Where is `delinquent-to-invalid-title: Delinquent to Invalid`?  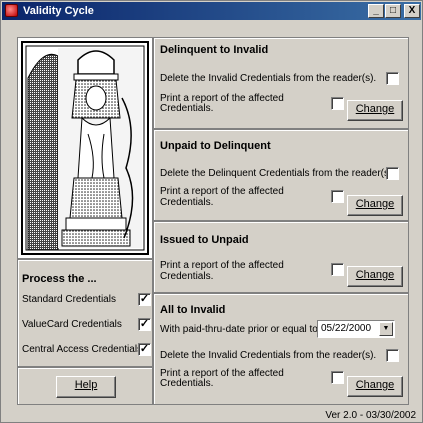 delinquent-to-invalid-title: Delinquent to Invalid is located at coordinates (214, 50).